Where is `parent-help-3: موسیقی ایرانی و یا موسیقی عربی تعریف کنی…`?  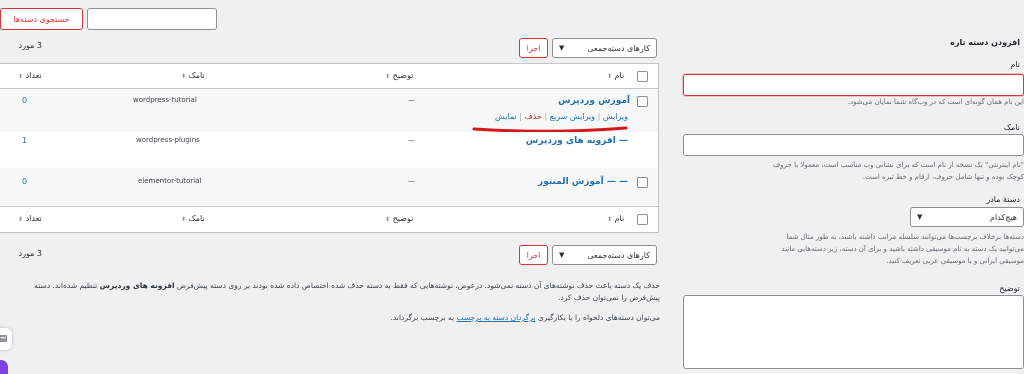
parent-help-3: موسیقی ایرانی و یا موسیقی عربی تعریف کنی… is located at coordinates (955, 261).